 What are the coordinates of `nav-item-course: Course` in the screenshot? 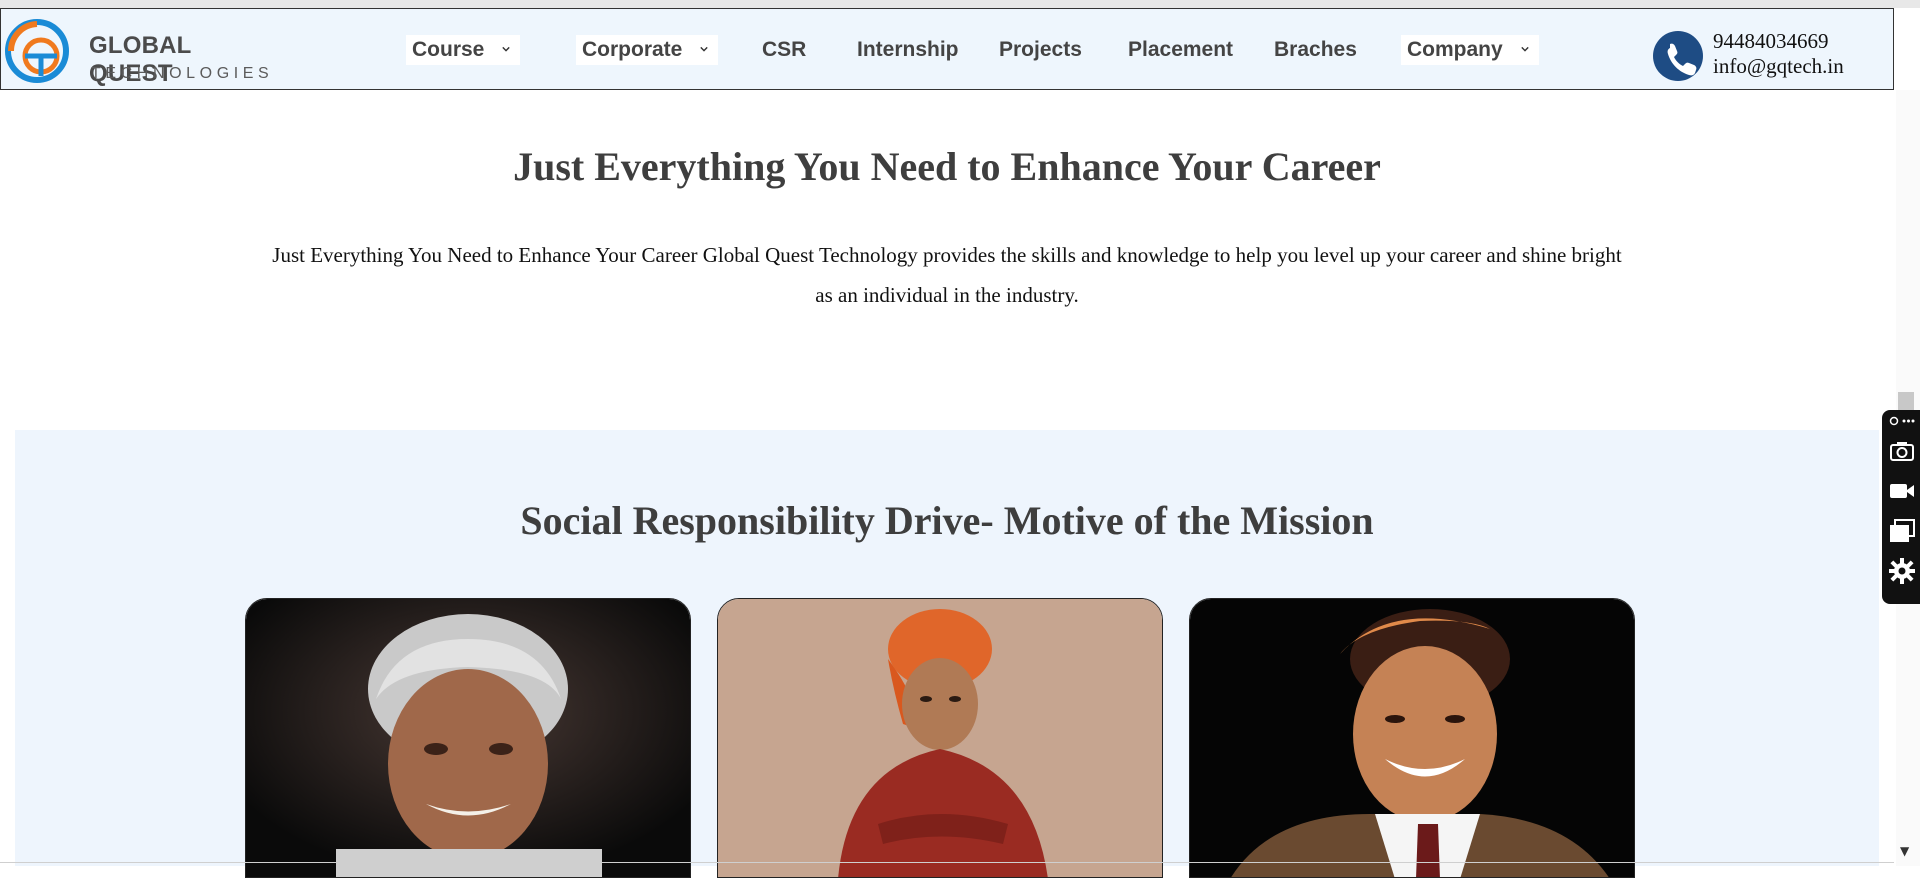 It's located at (463, 50).